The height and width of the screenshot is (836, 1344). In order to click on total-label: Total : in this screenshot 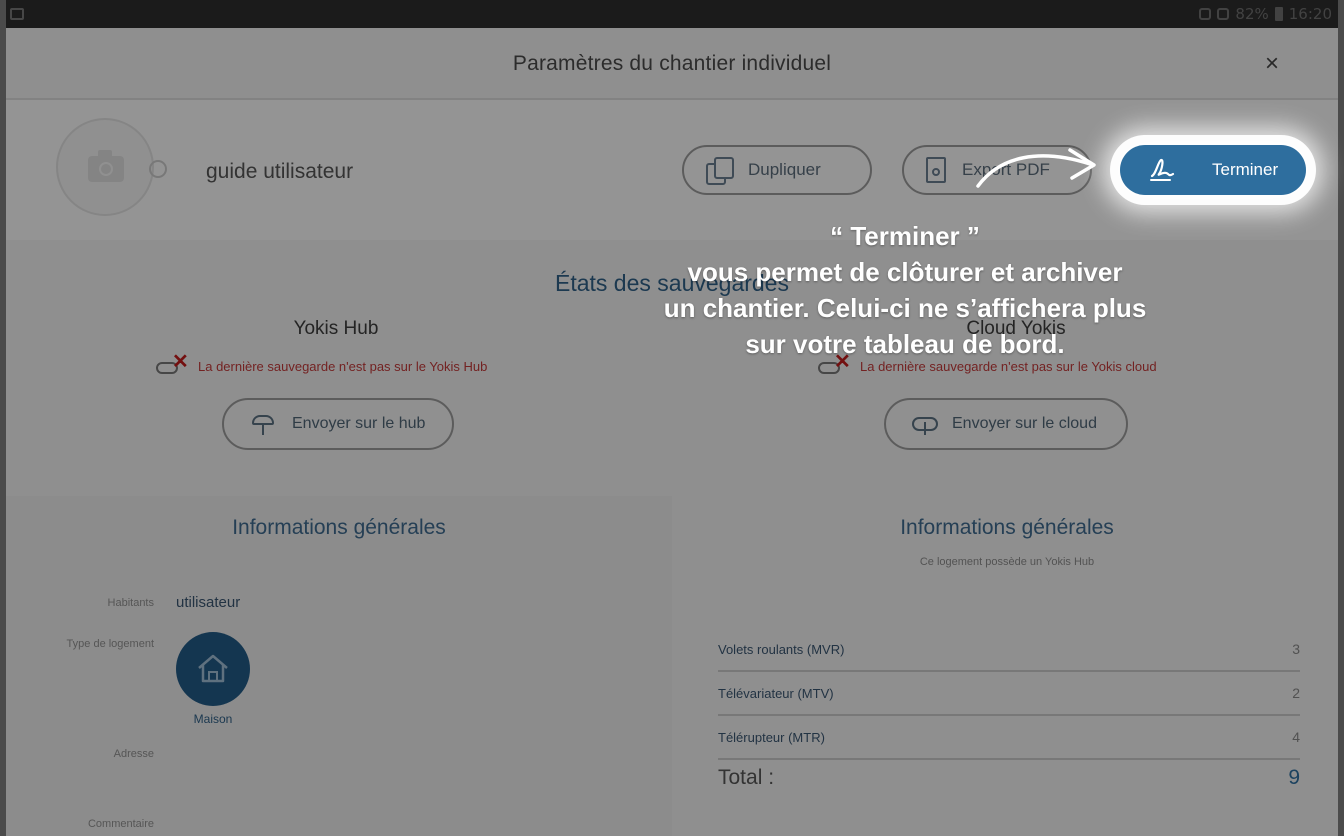, I will do `click(746, 777)`.